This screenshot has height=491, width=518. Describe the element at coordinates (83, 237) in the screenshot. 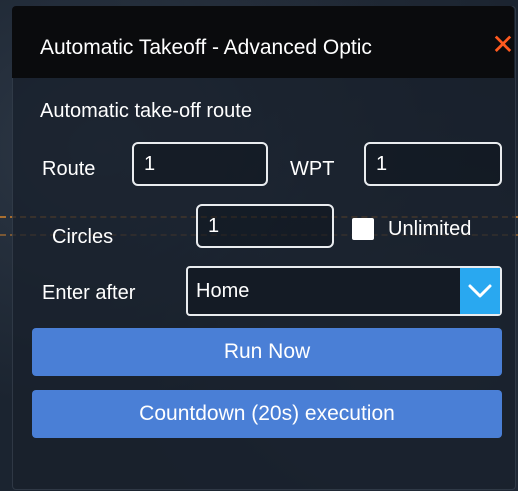

I see `circles-label: Circles` at that location.